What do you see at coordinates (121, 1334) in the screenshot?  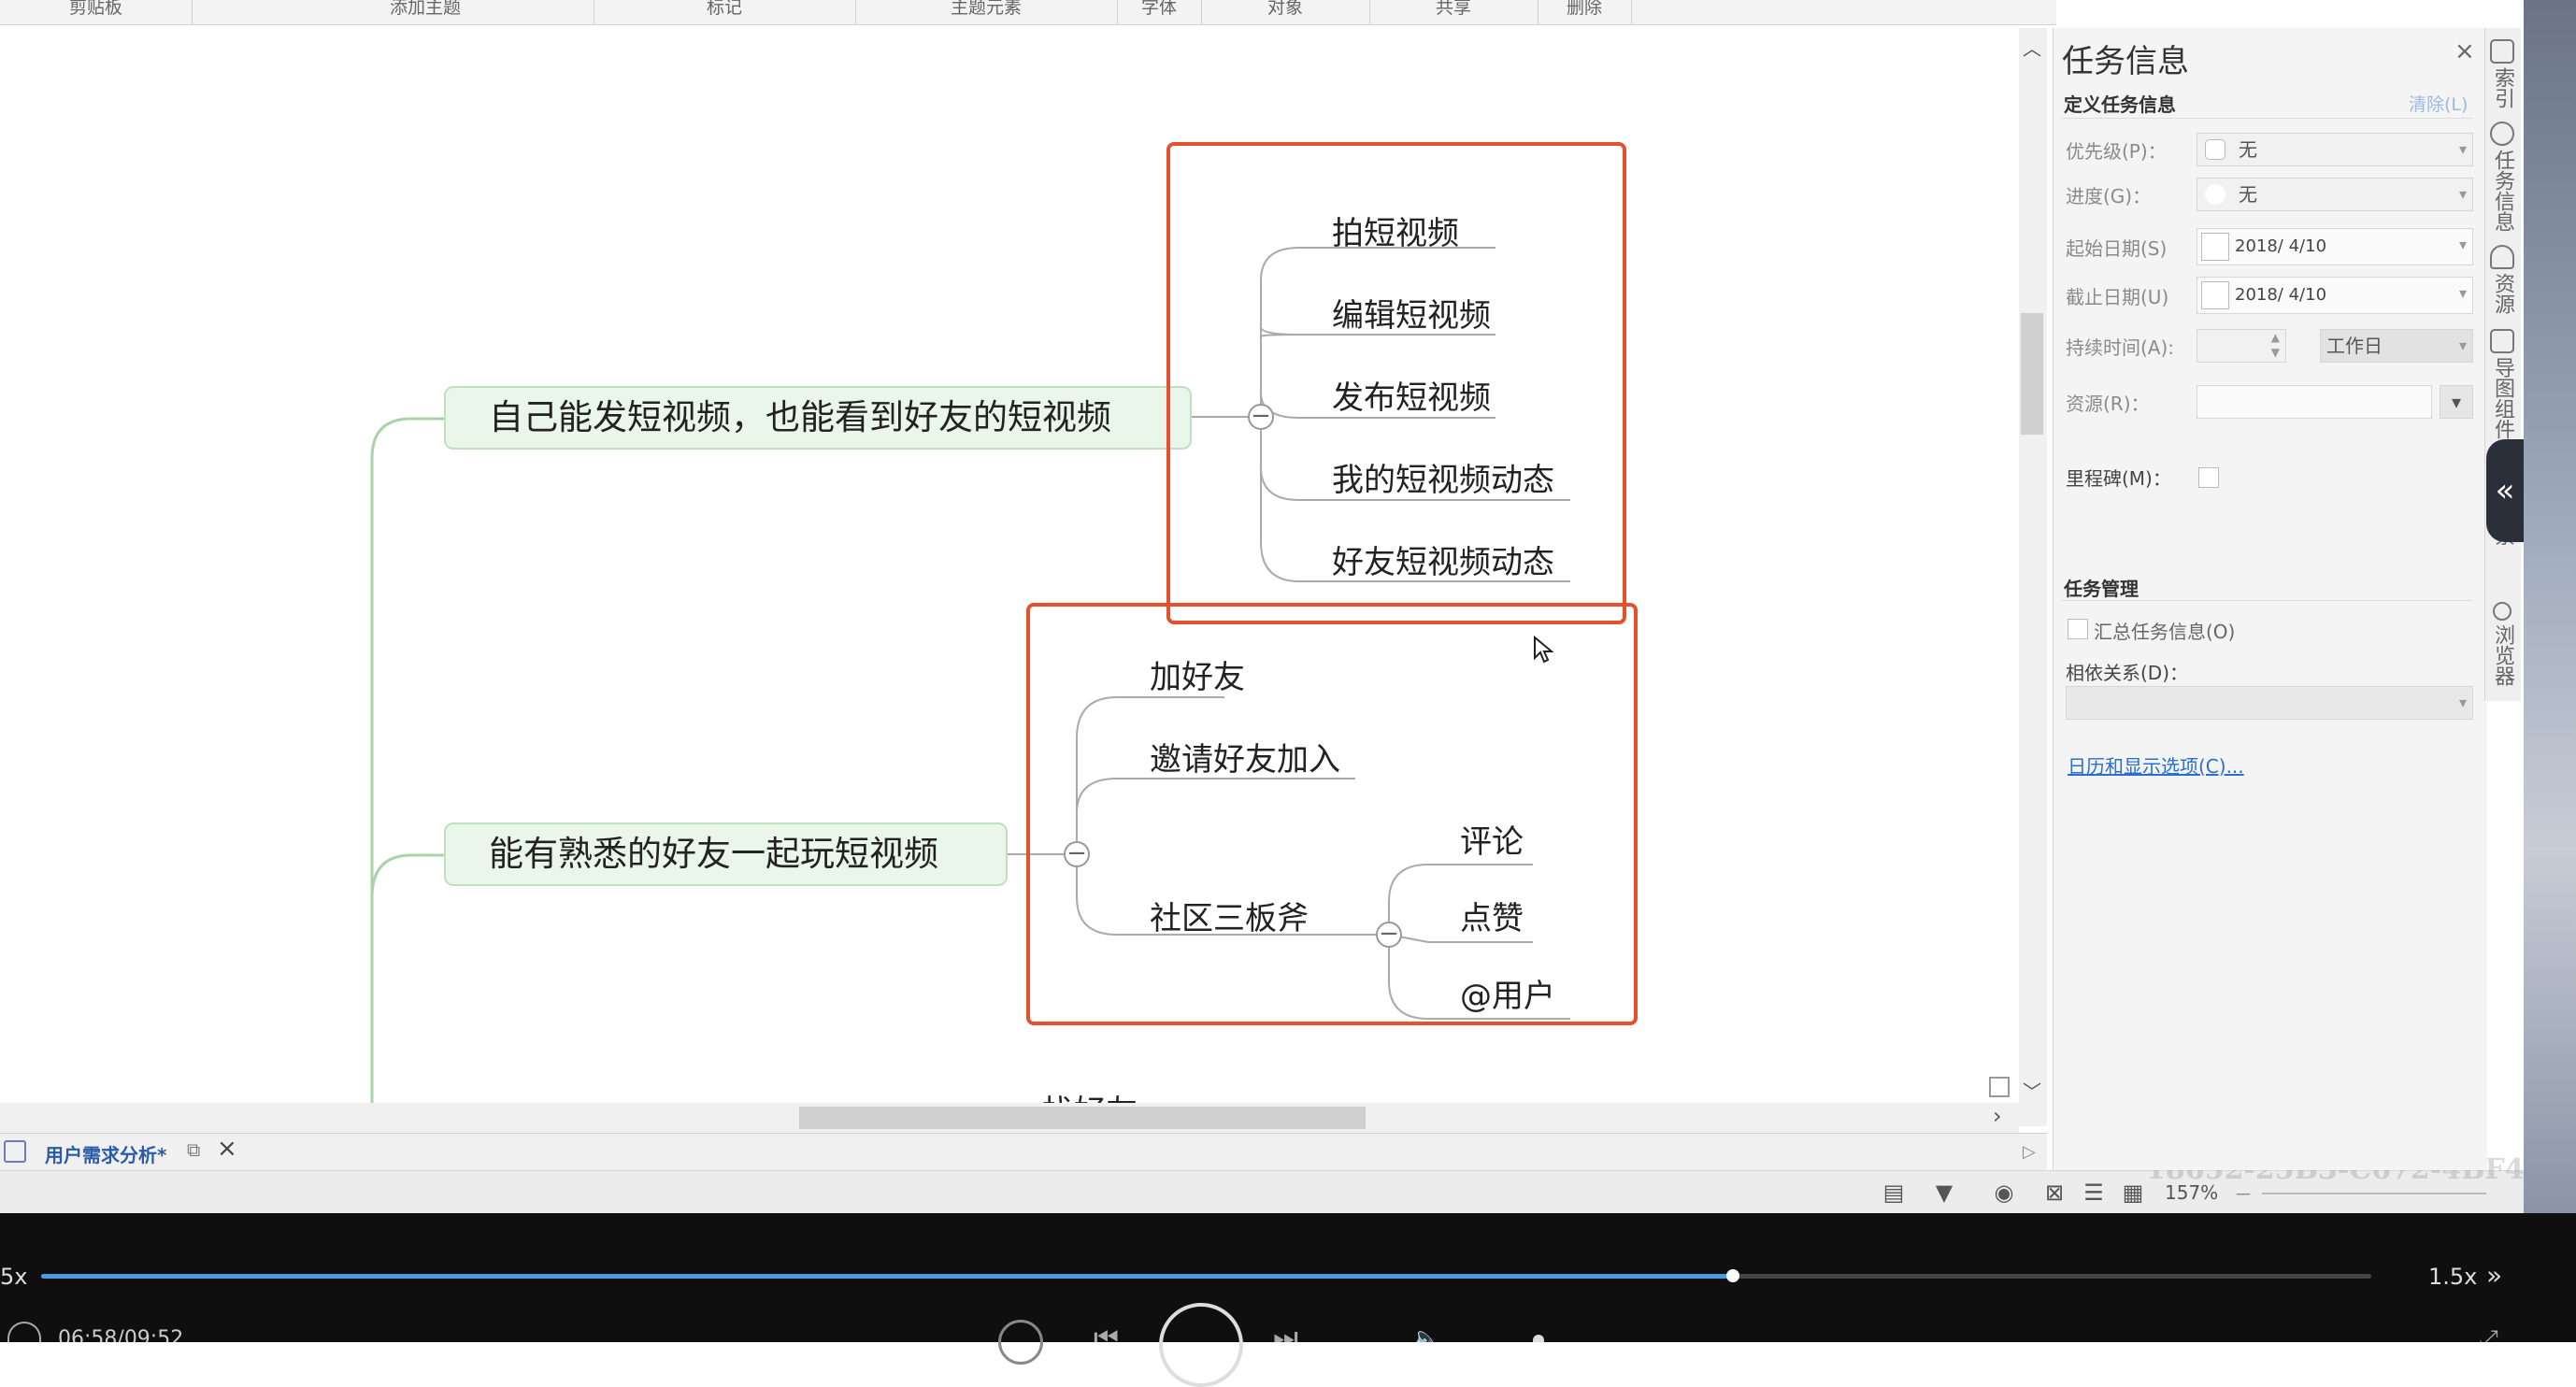 I see `video-time: 06:58/09:52` at bounding box center [121, 1334].